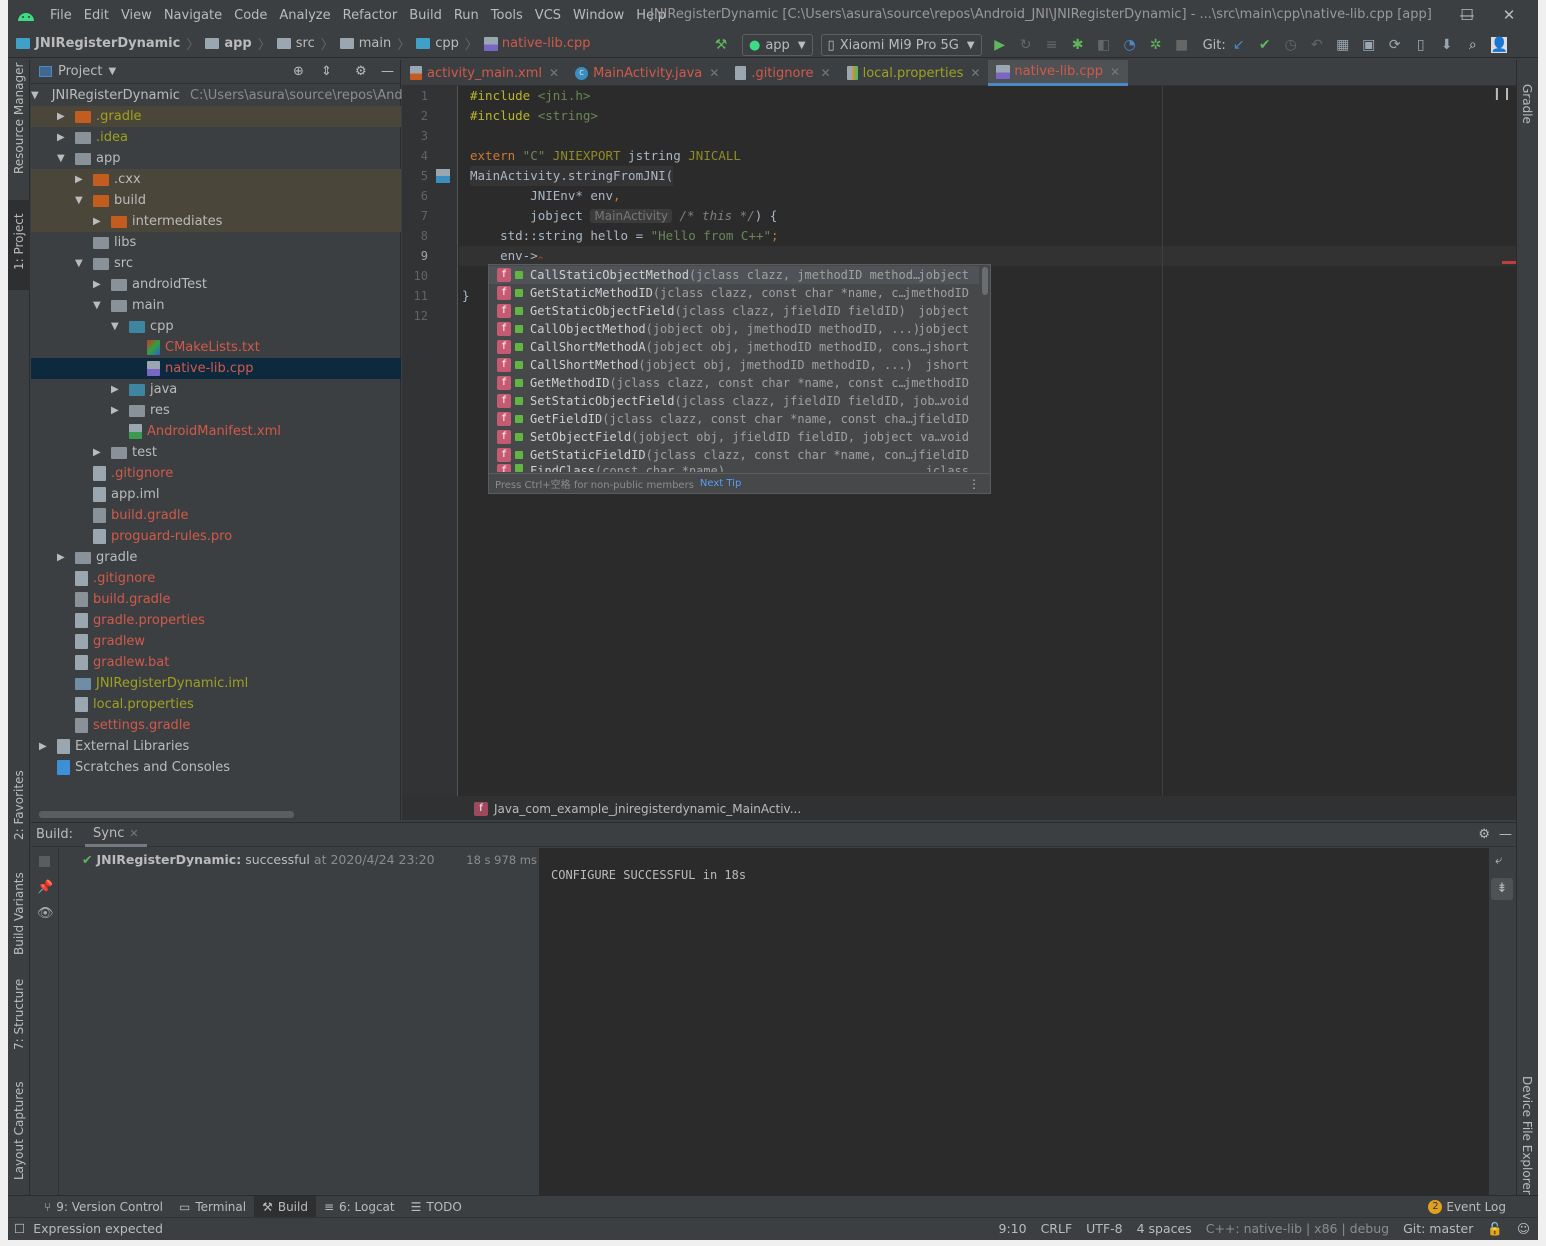 The image size is (1546, 1246). I want to click on menu-refactor: Refactor, so click(370, 15).